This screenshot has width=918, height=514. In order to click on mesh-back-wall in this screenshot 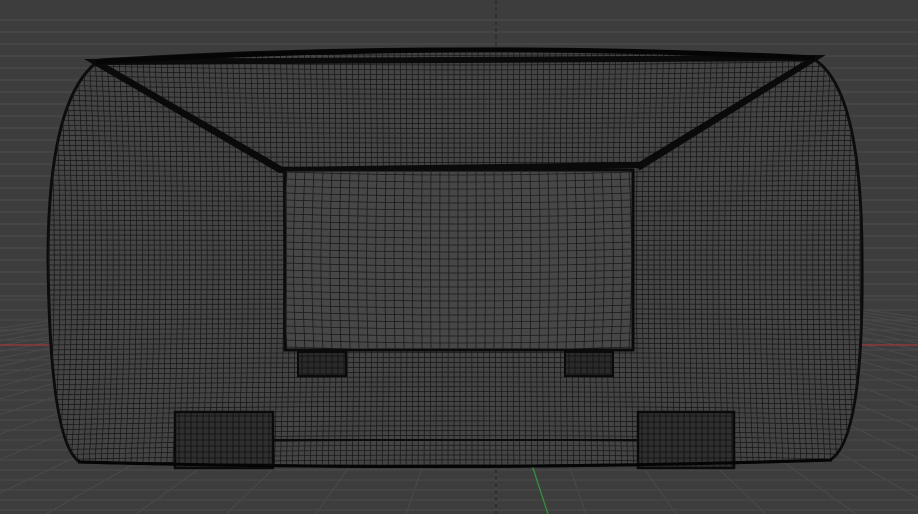, I will do `click(459, 260)`.